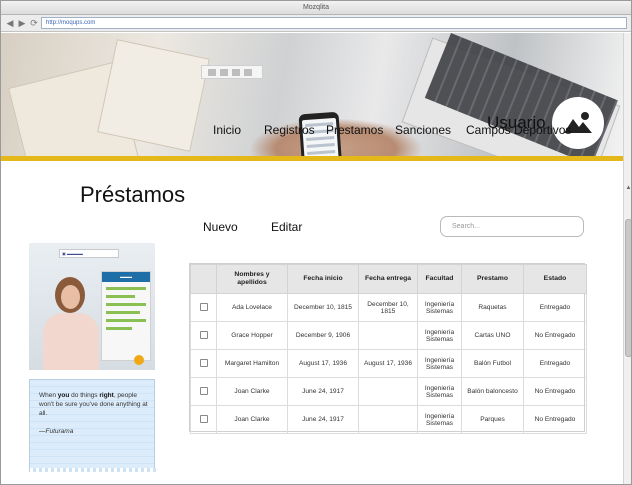  Describe the element at coordinates (252, 363) in the screenshot. I see `cell-name: Margaret Hamilton` at that location.